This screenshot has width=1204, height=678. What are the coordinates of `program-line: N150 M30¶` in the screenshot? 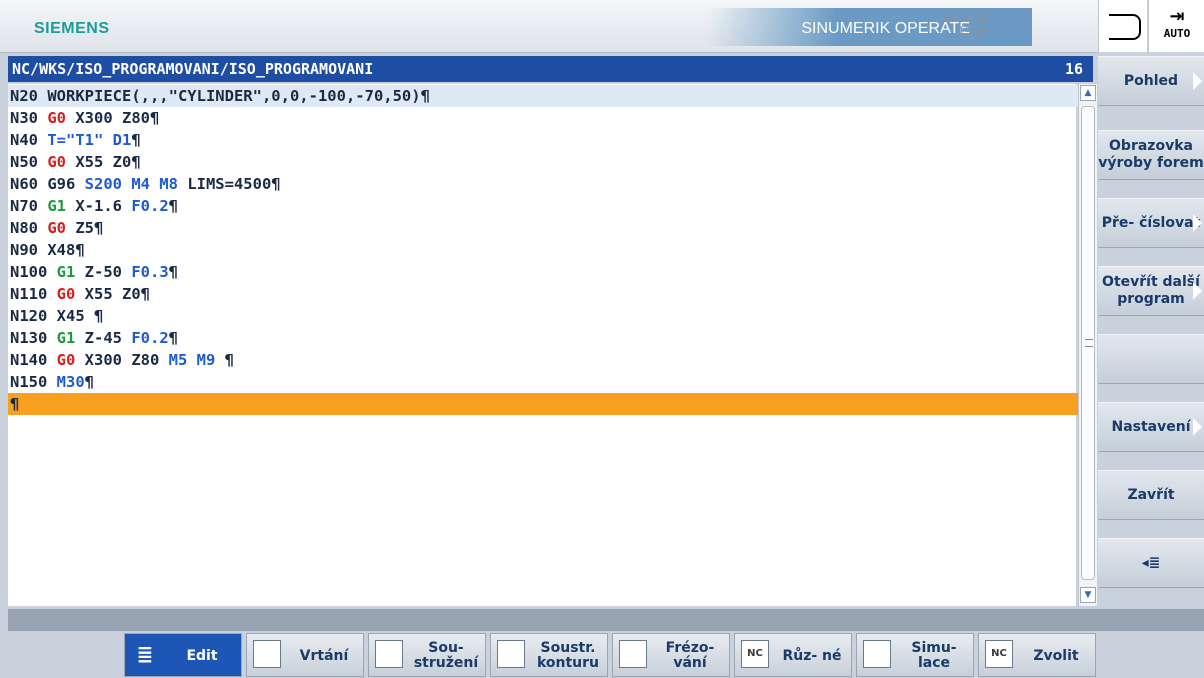 It's located at (543, 382).